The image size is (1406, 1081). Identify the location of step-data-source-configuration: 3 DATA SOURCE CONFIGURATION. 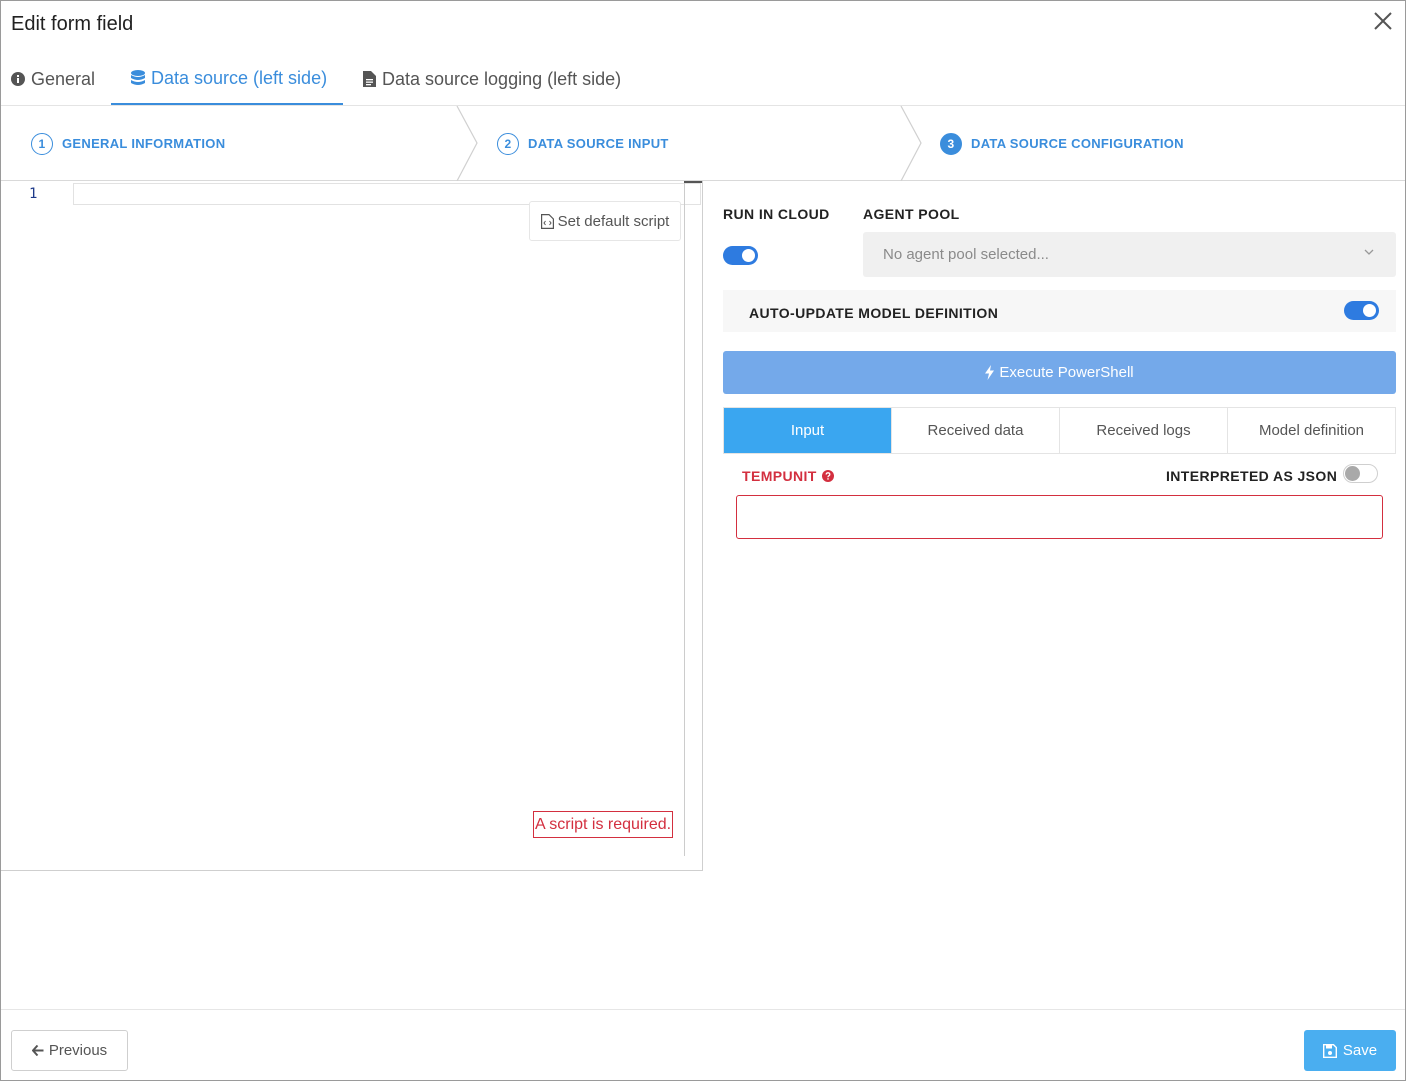
(1062, 143).